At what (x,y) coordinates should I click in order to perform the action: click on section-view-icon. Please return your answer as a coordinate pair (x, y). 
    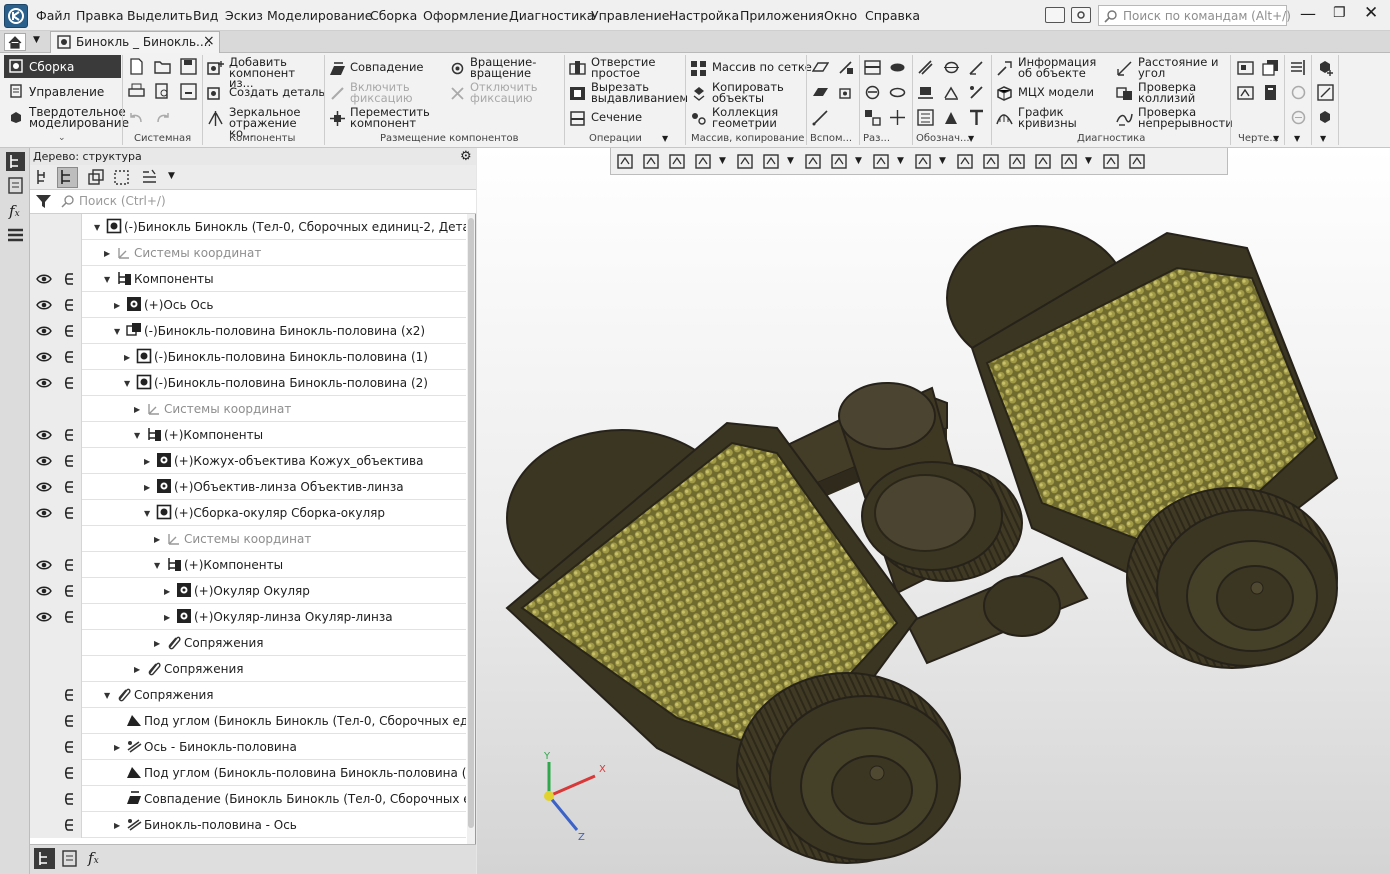
    Looking at the image, I should click on (872, 67).